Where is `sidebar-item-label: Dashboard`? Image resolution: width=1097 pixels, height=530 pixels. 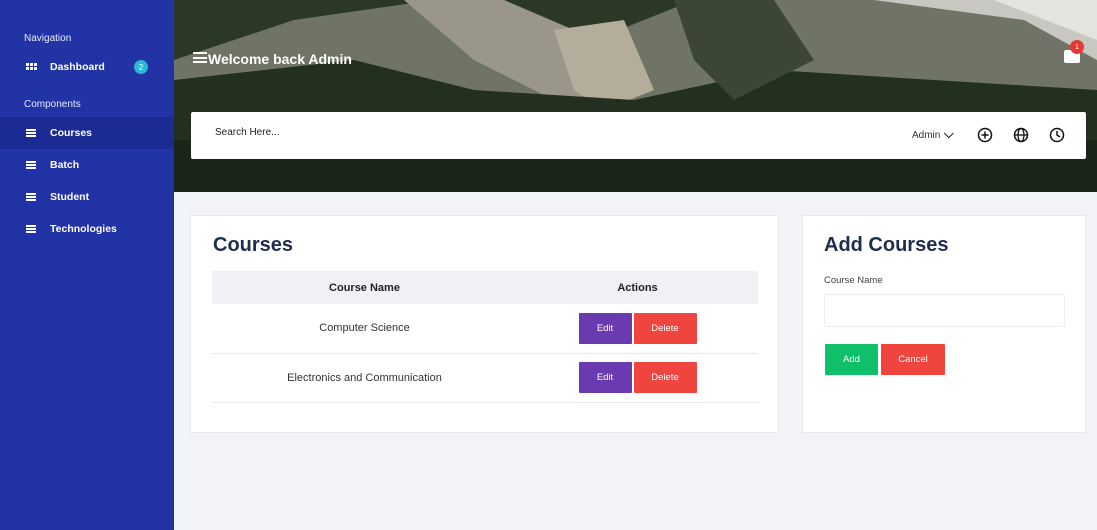 sidebar-item-label: Dashboard is located at coordinates (77, 67).